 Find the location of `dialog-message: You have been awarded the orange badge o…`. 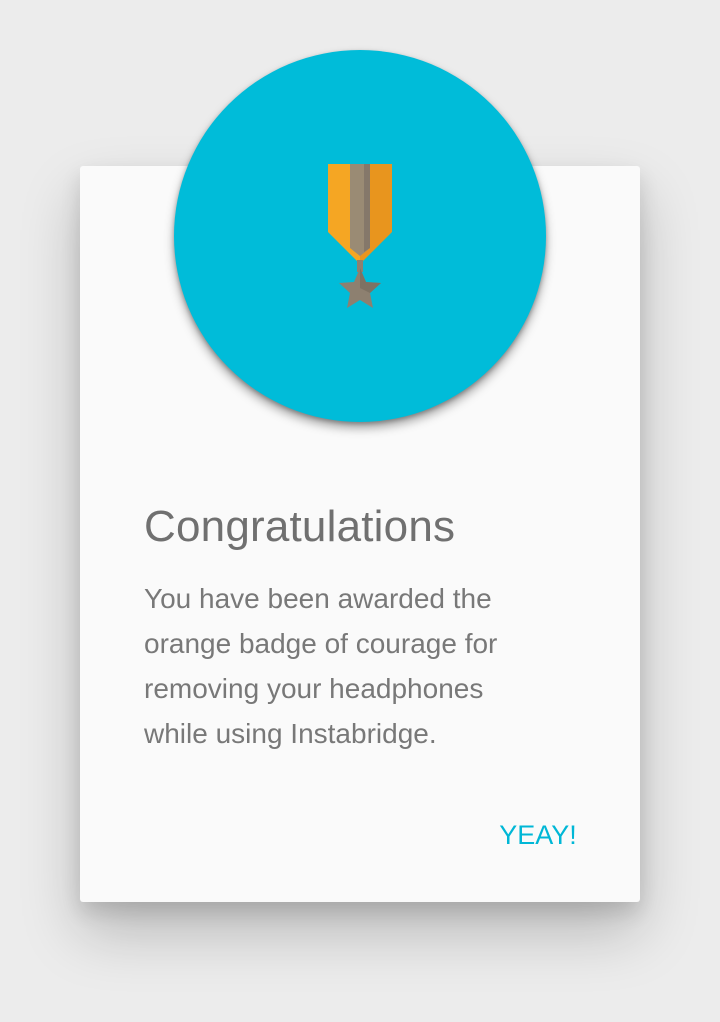

dialog-message: You have been awarded the orange badge o… is located at coordinates (321, 666).